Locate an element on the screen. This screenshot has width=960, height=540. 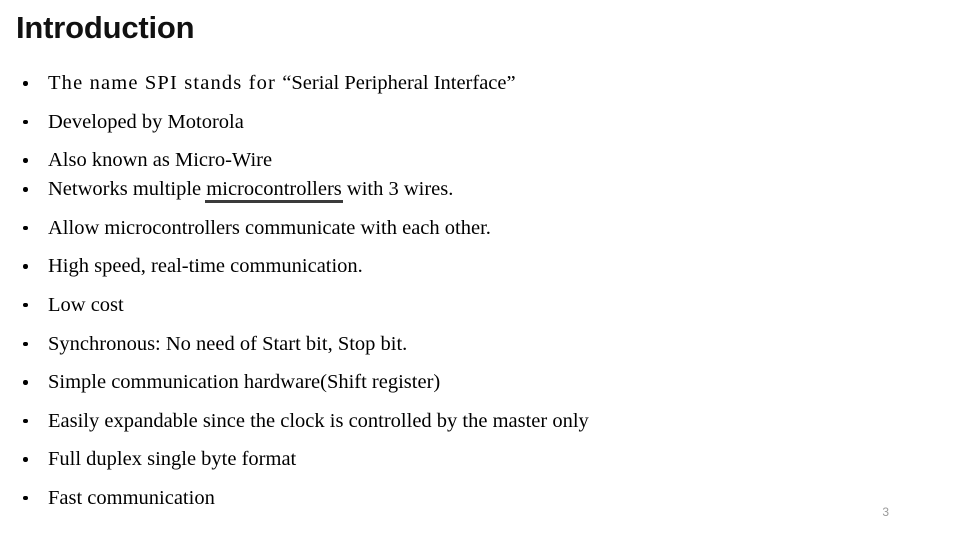
list-item-text: Full duplex single byte format is located at coordinates (172, 459).